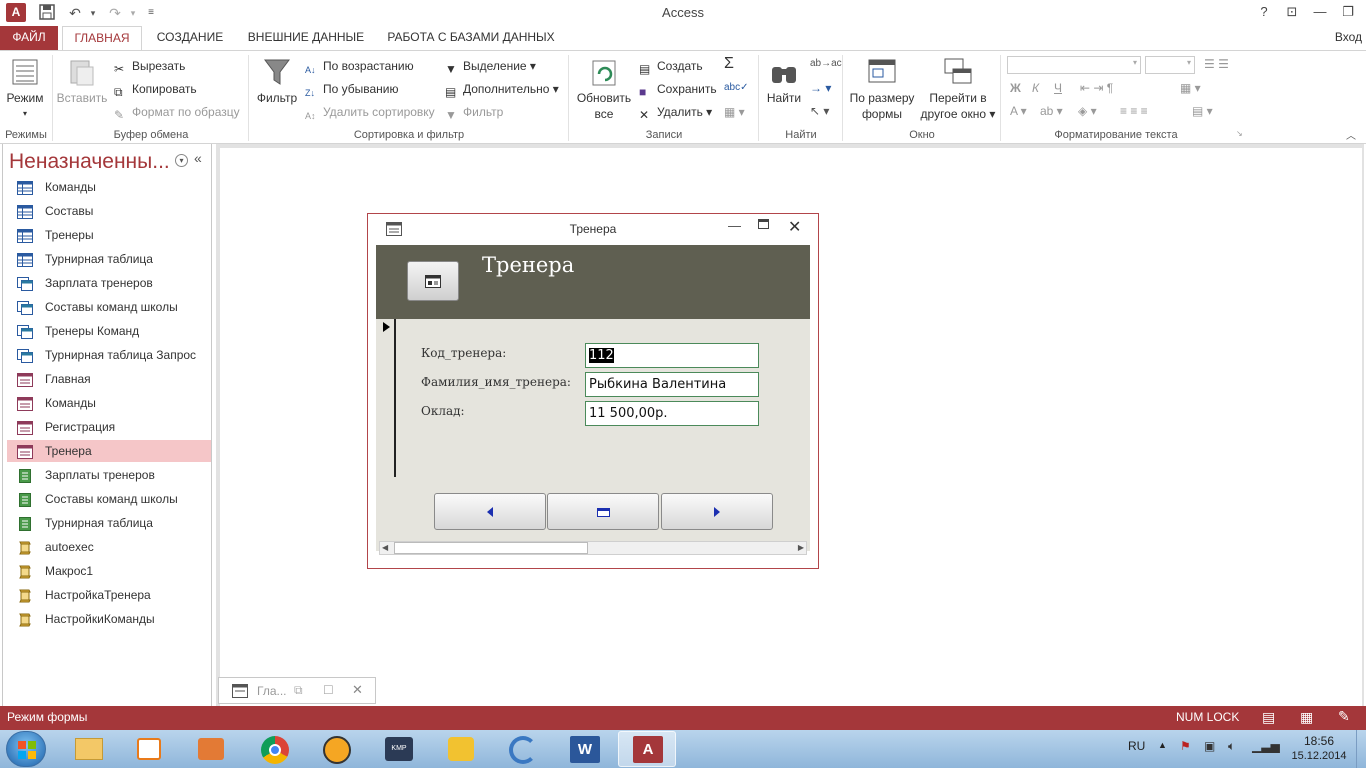  I want to click on nav-menu-dropdown-icon: ▾, so click(181, 160).